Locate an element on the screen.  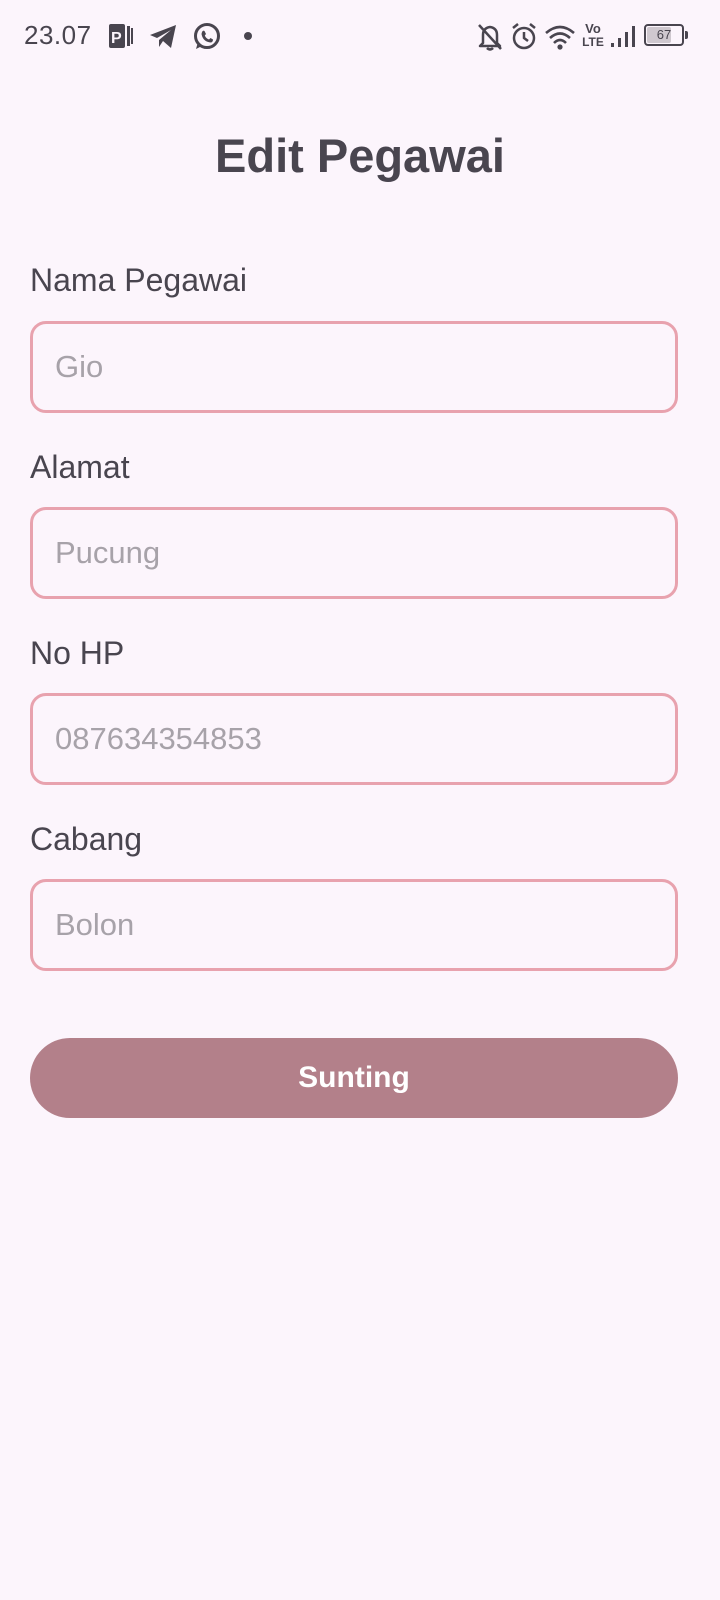
branch-label: Cabang is located at coordinates (86, 839).